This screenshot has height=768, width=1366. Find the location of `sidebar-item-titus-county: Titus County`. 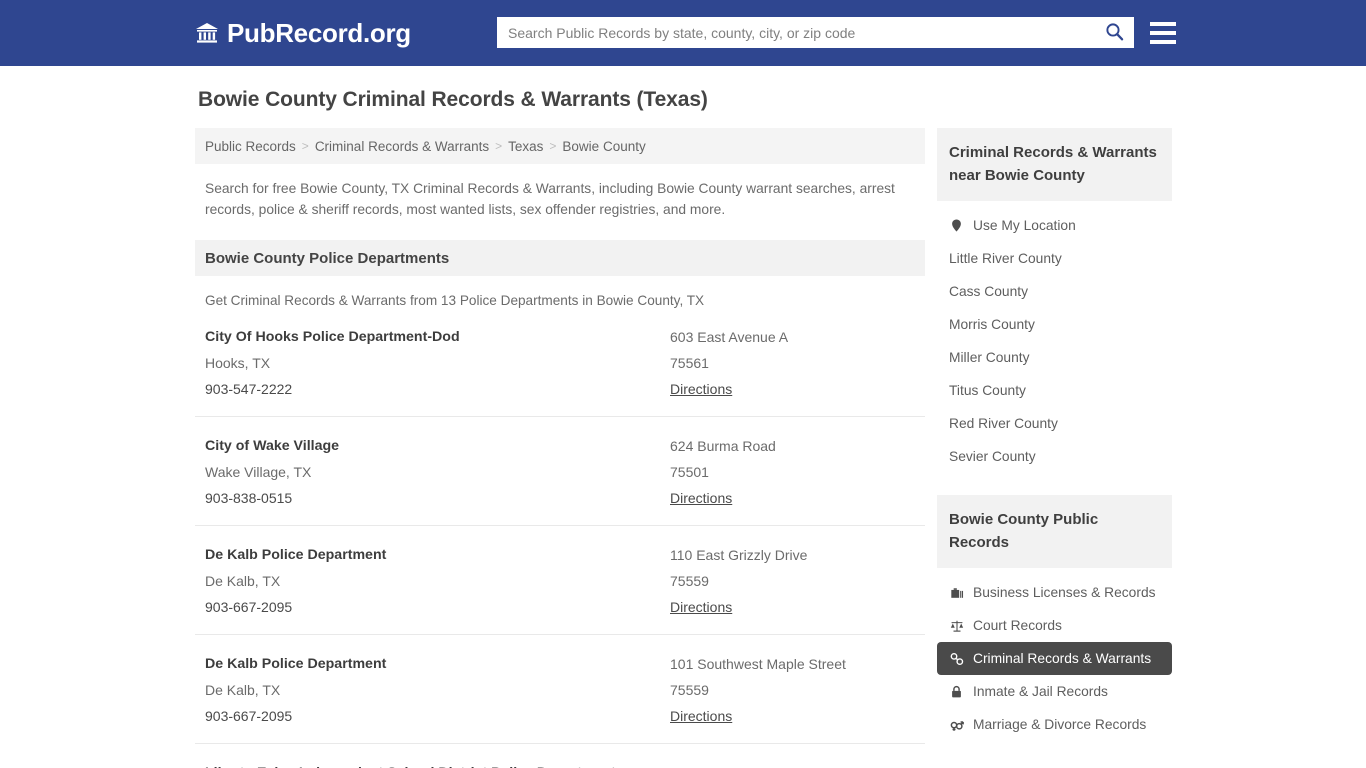

sidebar-item-titus-county: Titus County is located at coordinates (1054, 390).